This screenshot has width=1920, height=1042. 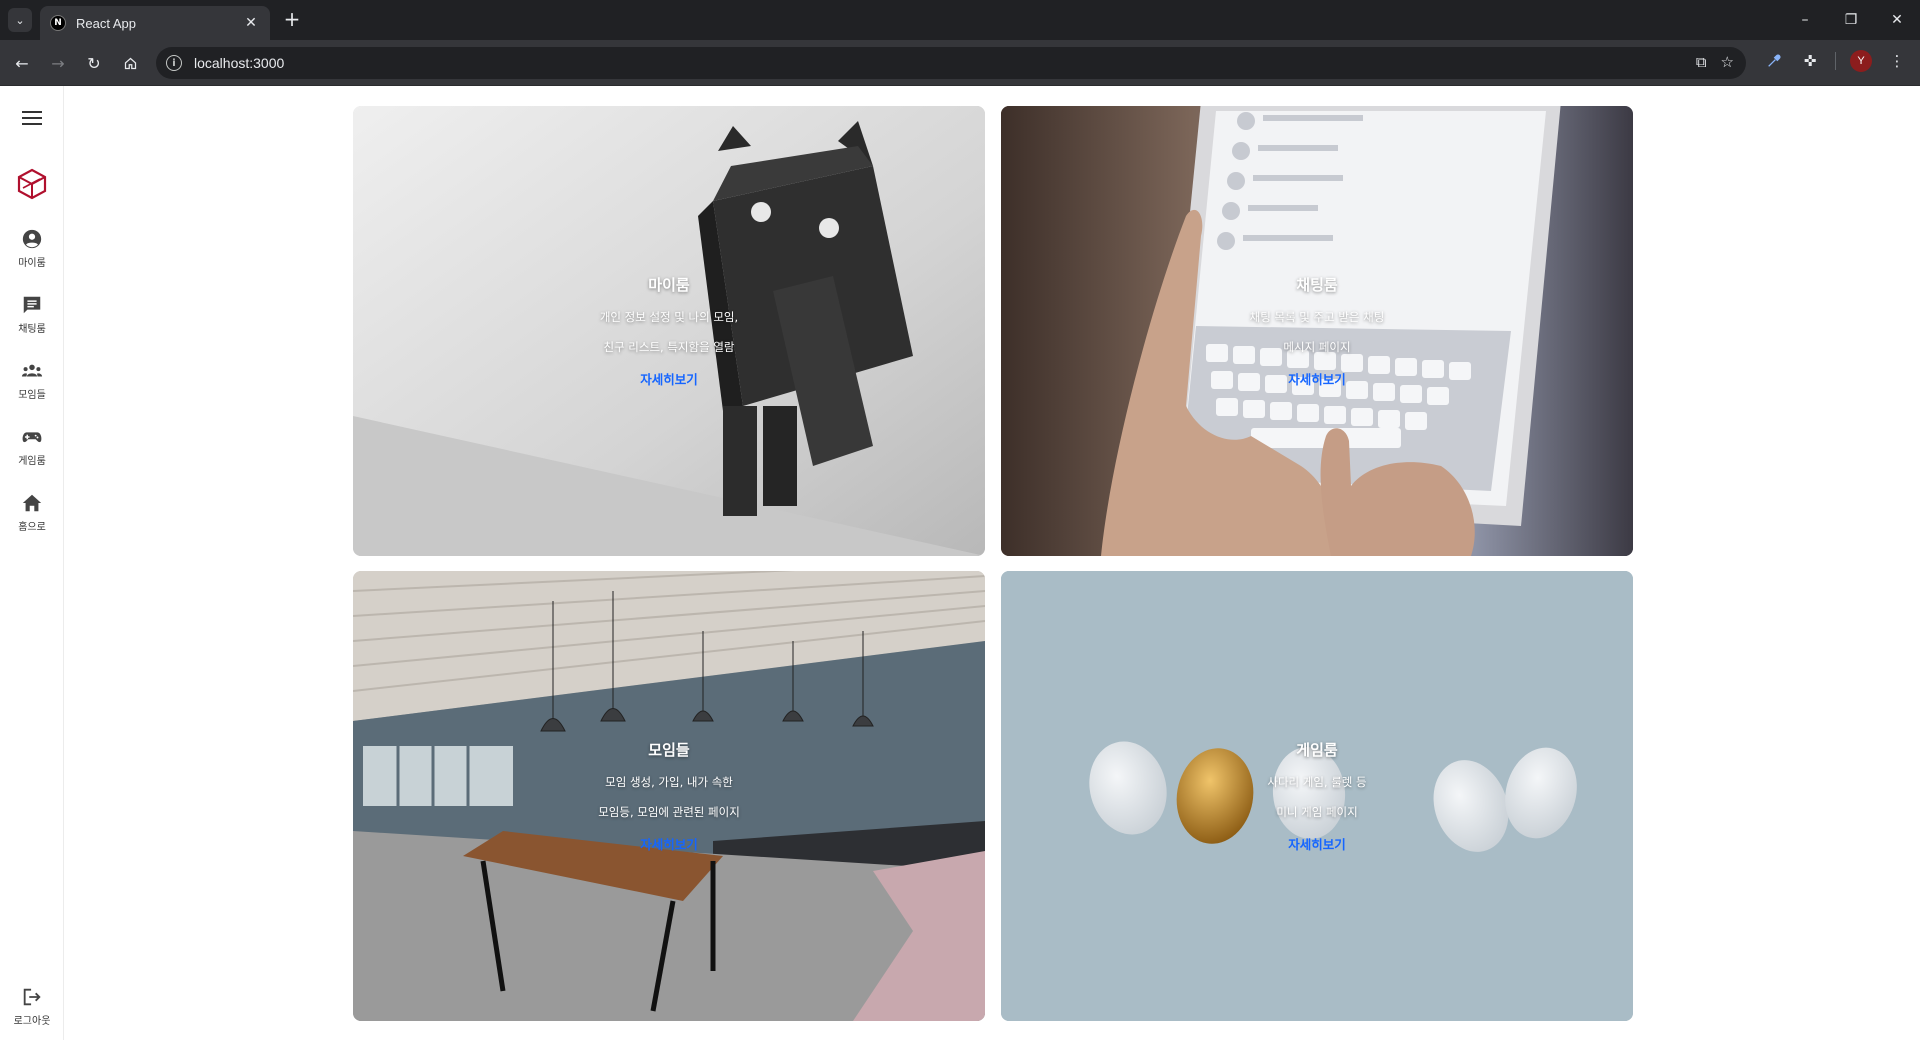 What do you see at coordinates (32, 256) in the screenshot?
I see `sidebar-item-myroom: 마이룸` at bounding box center [32, 256].